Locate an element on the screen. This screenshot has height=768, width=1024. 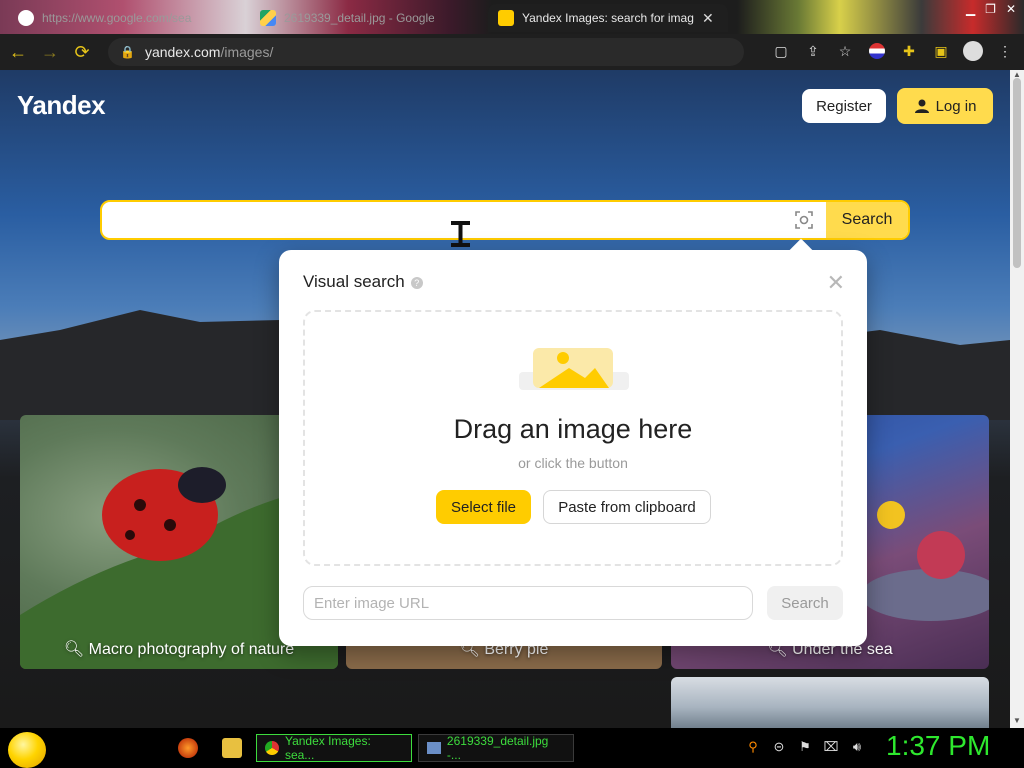
dropzone-subtitle: or click the button is located at coordinates (573, 463).